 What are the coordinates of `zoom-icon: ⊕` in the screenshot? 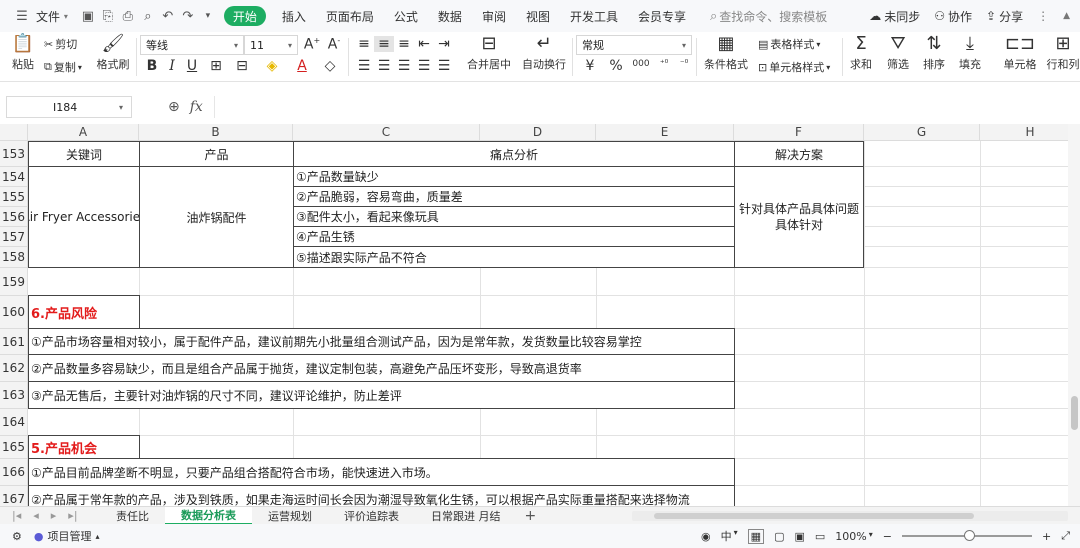 It's located at (174, 107).